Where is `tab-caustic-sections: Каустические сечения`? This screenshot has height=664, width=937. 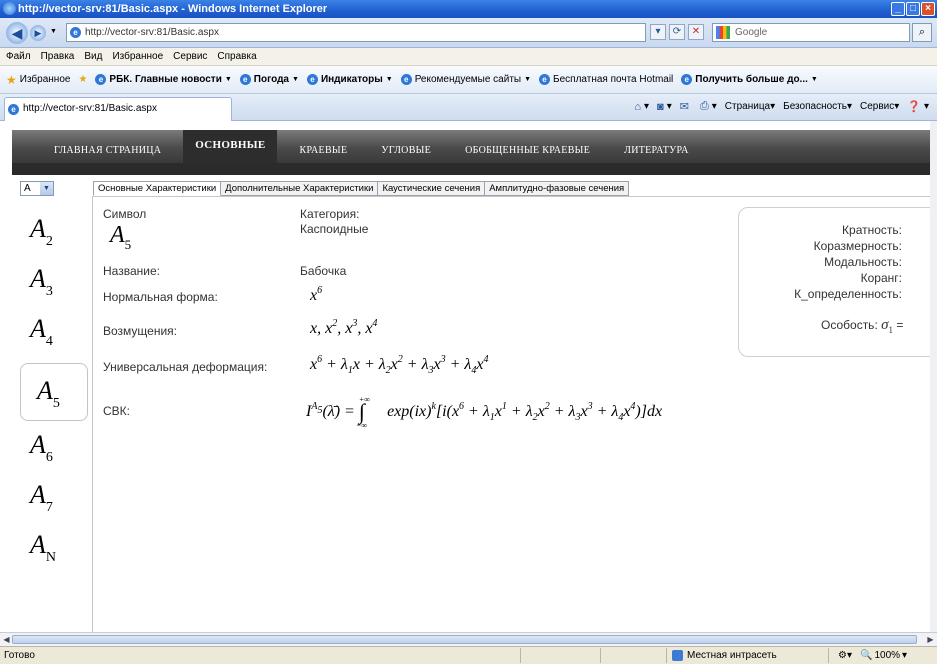
tab-caustic-sections: Каустические сечения is located at coordinates (432, 188).